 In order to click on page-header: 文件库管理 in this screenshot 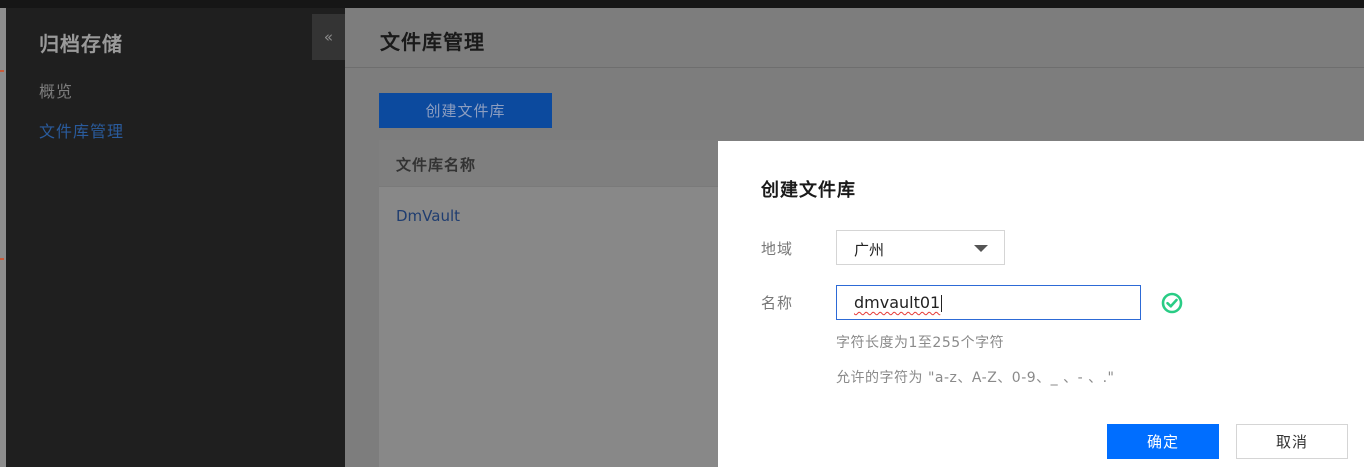, I will do `click(854, 38)`.